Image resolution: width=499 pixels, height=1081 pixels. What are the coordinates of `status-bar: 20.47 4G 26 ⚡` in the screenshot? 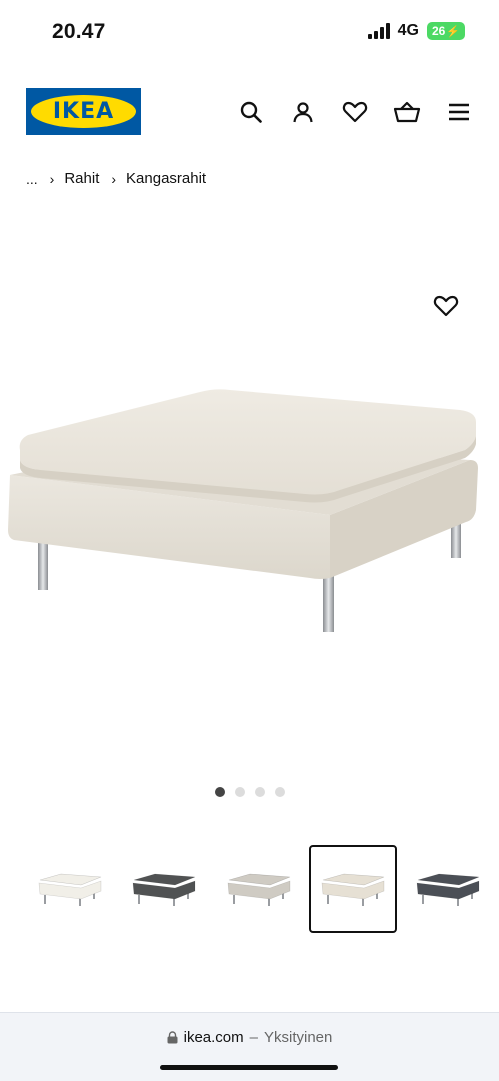 It's located at (249, 33).